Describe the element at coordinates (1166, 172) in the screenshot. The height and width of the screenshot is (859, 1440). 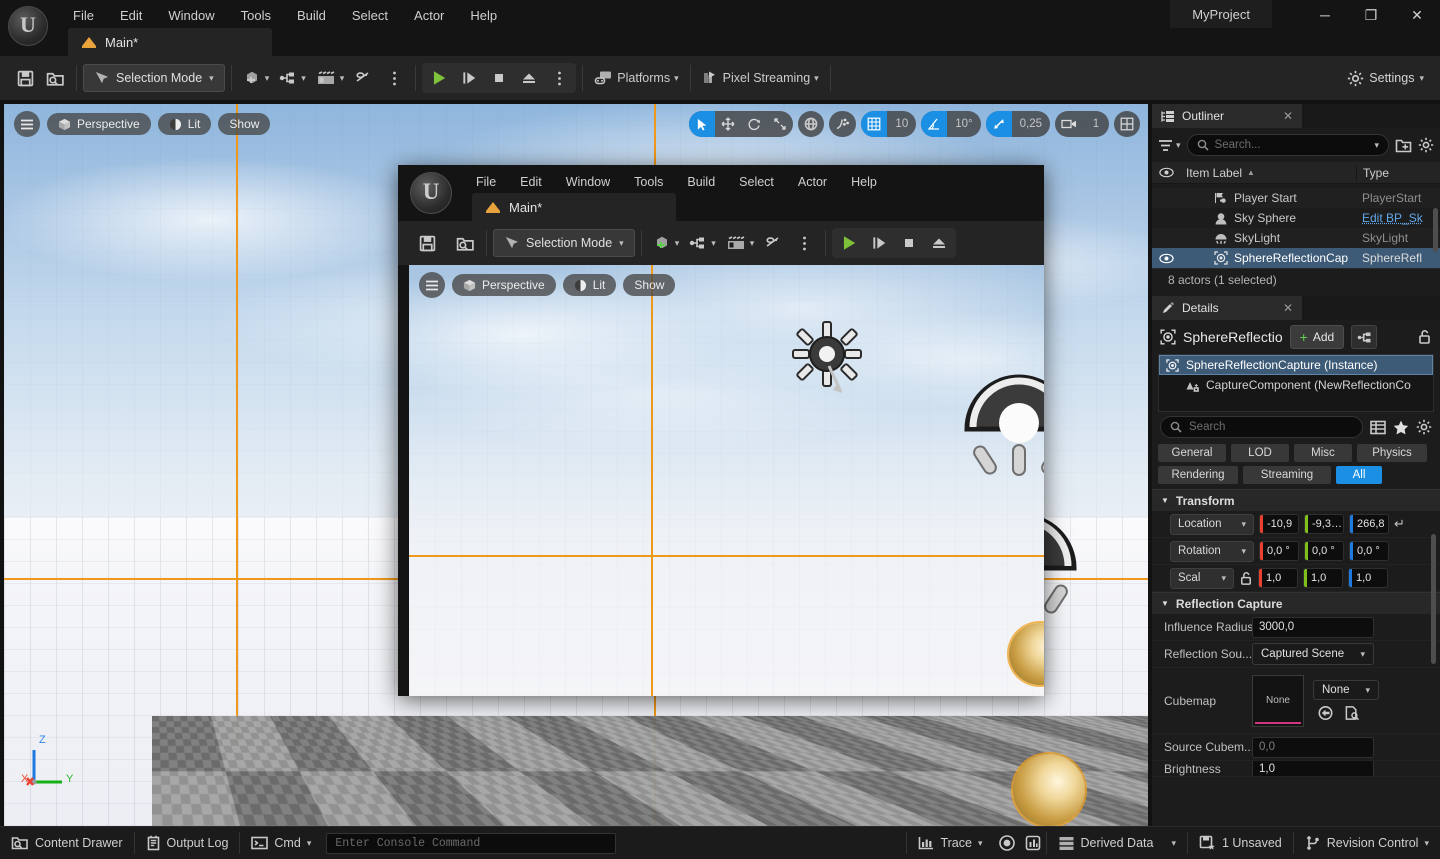
I see `visibility-column-icon` at that location.